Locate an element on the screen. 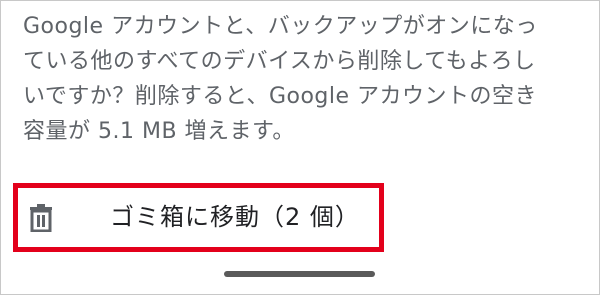 This screenshot has width=600, height=295. gesture-navigation-bar is located at coordinates (299, 274).